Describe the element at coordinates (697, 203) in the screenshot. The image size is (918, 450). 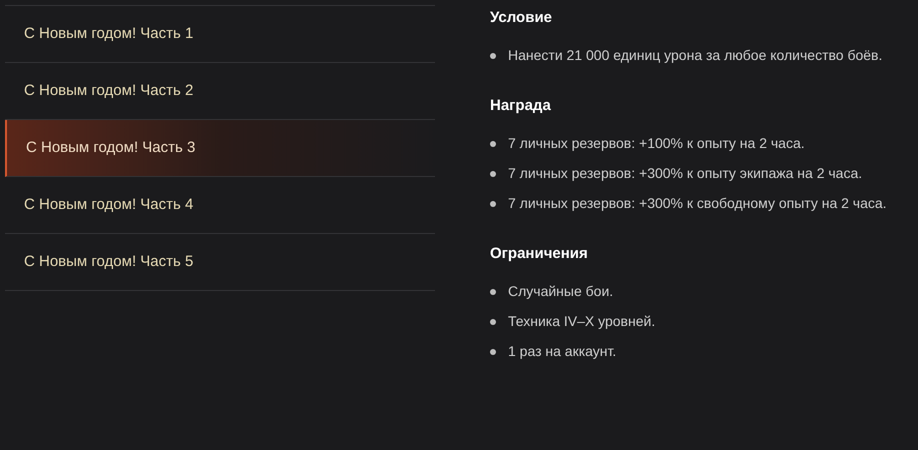
I see `list-item-text: 7 личных резервов: +300% к свободному опыту на 2 часа.` at that location.